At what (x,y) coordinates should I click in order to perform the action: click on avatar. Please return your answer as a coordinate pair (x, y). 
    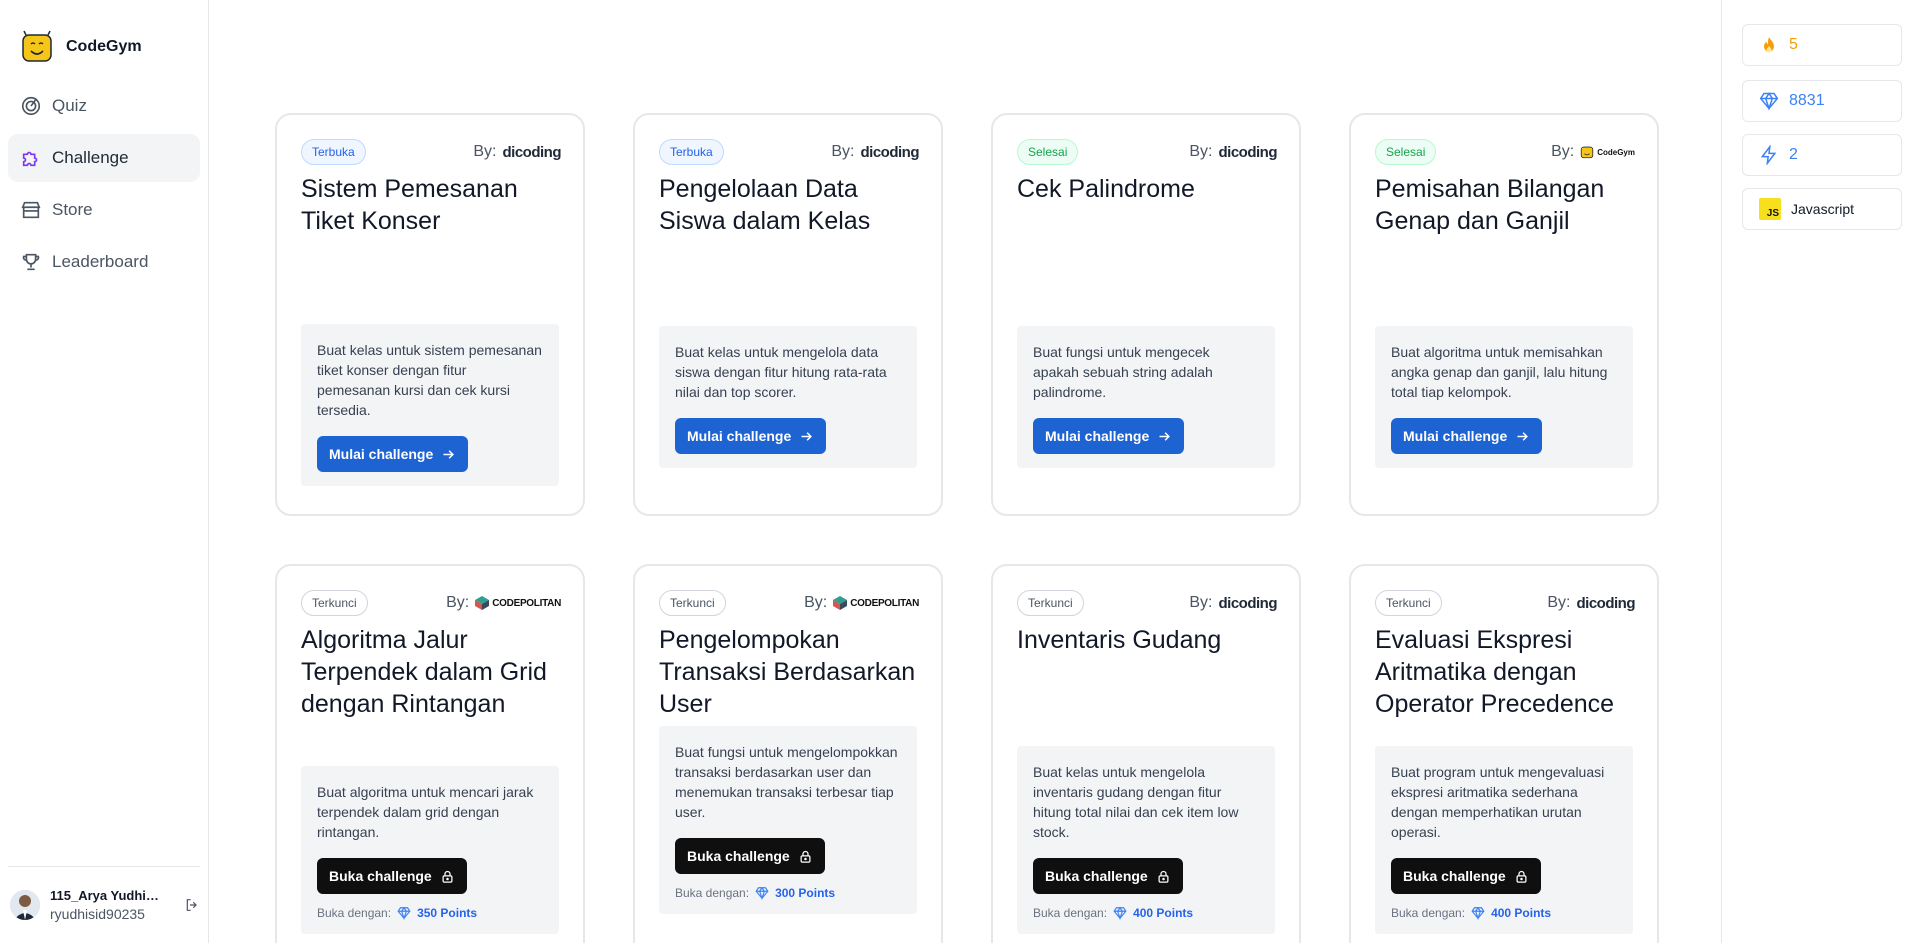
    Looking at the image, I should click on (25, 905).